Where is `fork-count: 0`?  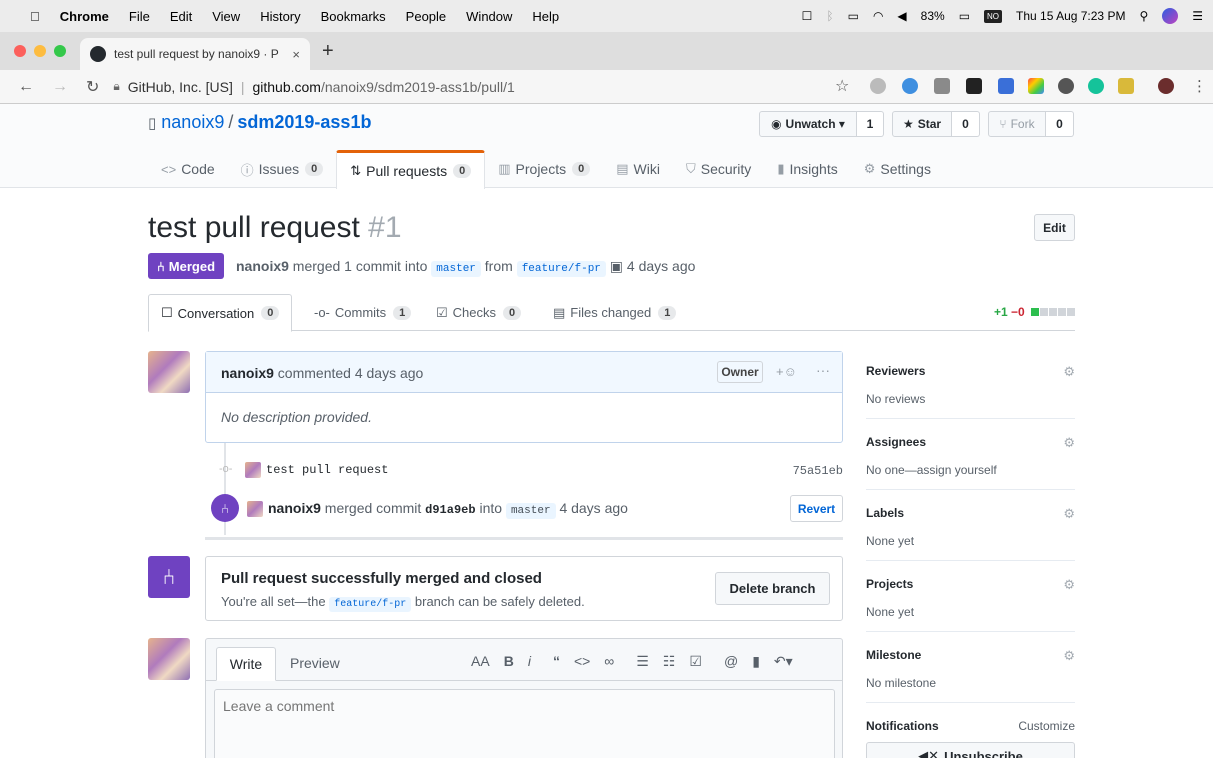 fork-count: 0 is located at coordinates (1060, 124).